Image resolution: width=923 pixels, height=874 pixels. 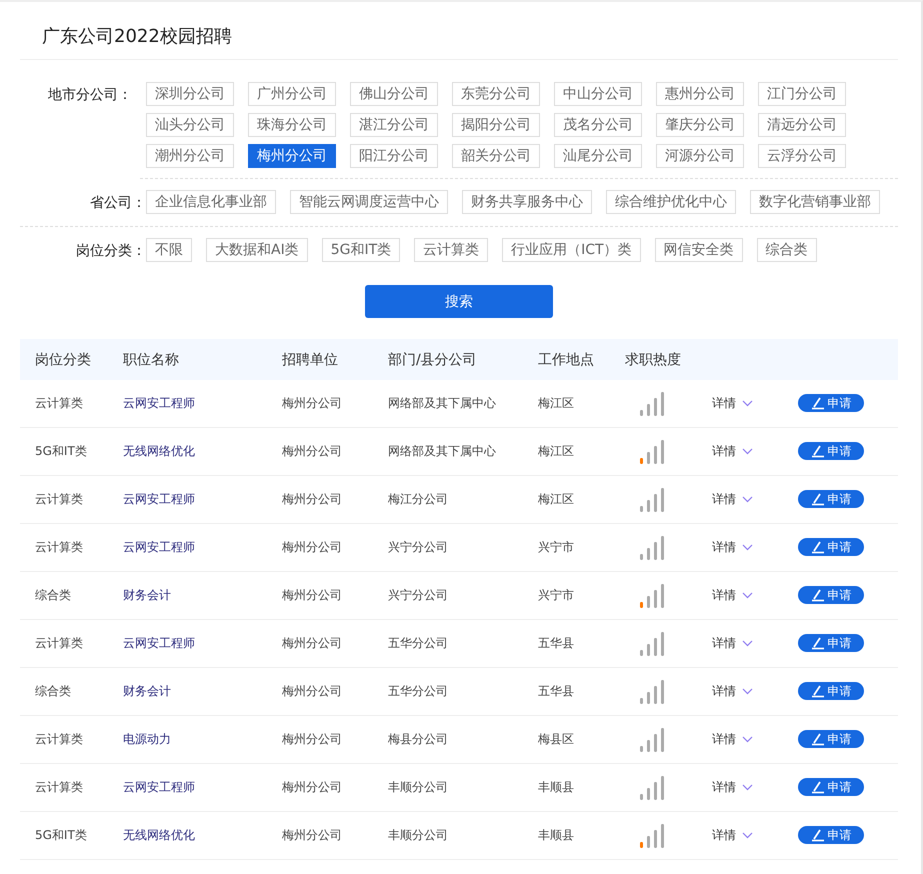 What do you see at coordinates (190, 156) in the screenshot?
I see `filter-option: 潮州分公司` at bounding box center [190, 156].